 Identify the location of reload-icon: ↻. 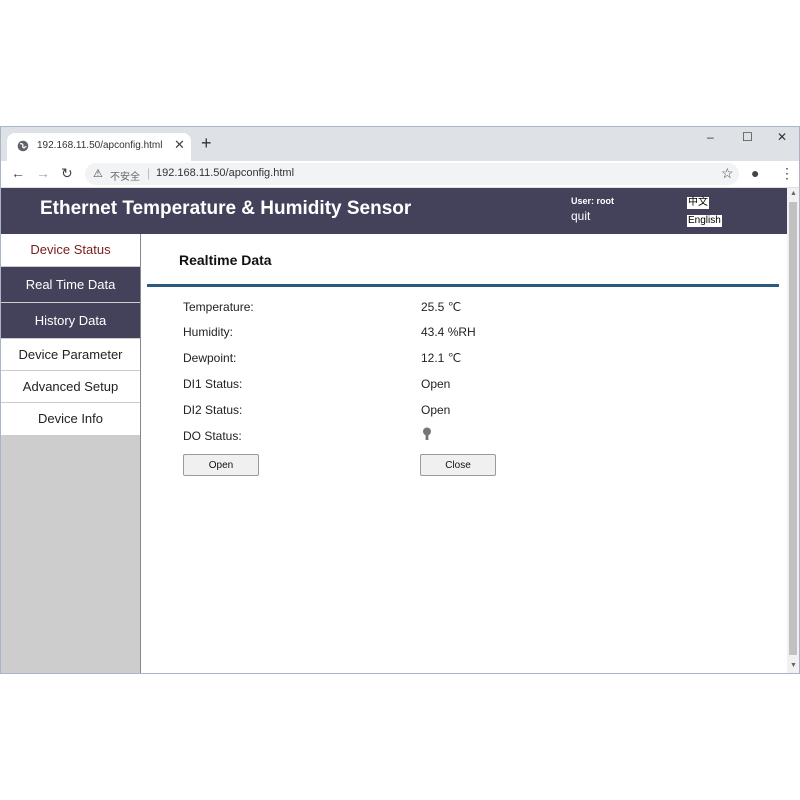
(67, 173).